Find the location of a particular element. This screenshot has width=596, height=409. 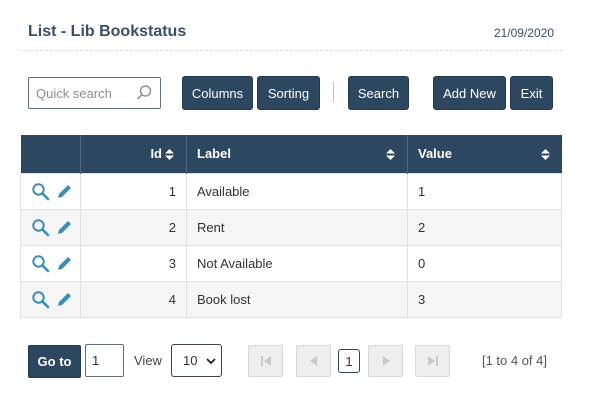

prev-page-button is located at coordinates (313, 361).